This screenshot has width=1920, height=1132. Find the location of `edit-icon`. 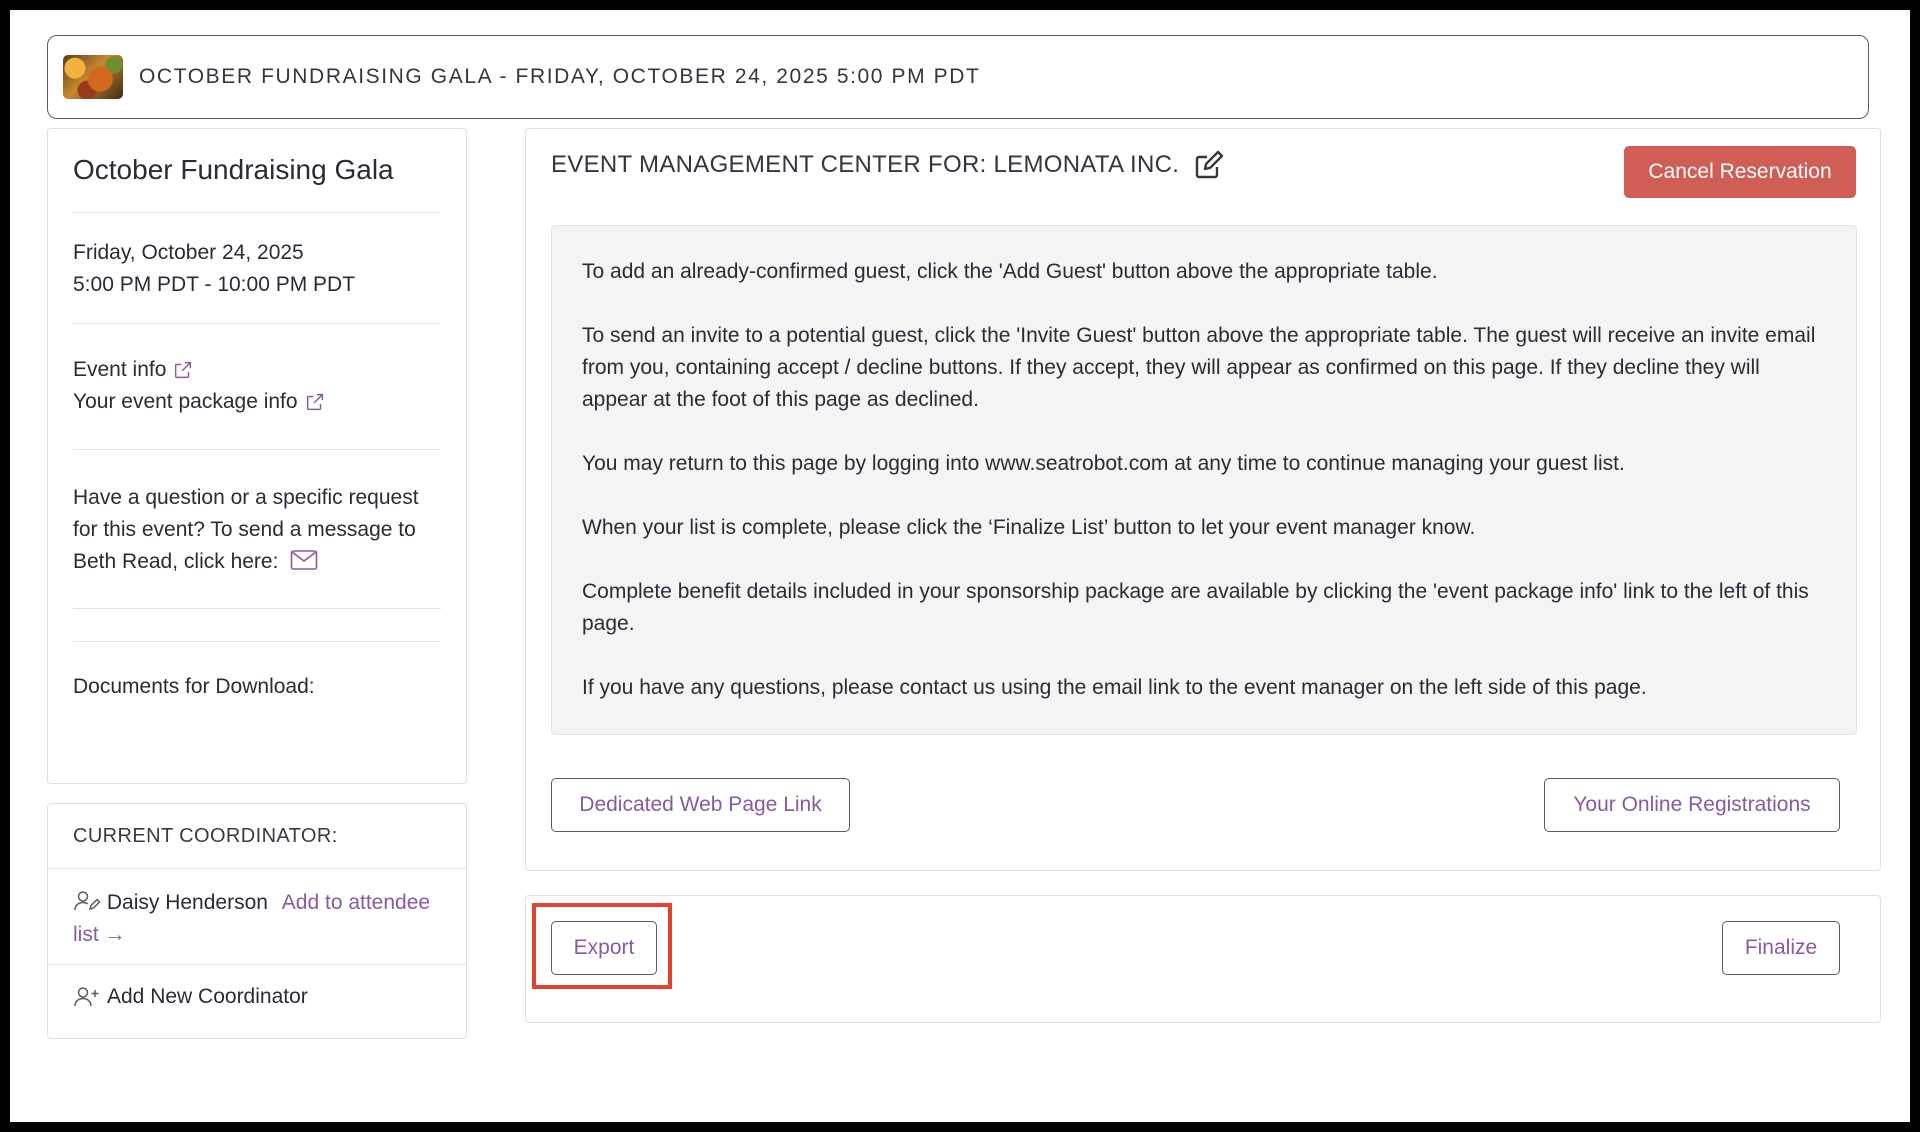

edit-icon is located at coordinates (1209, 165).